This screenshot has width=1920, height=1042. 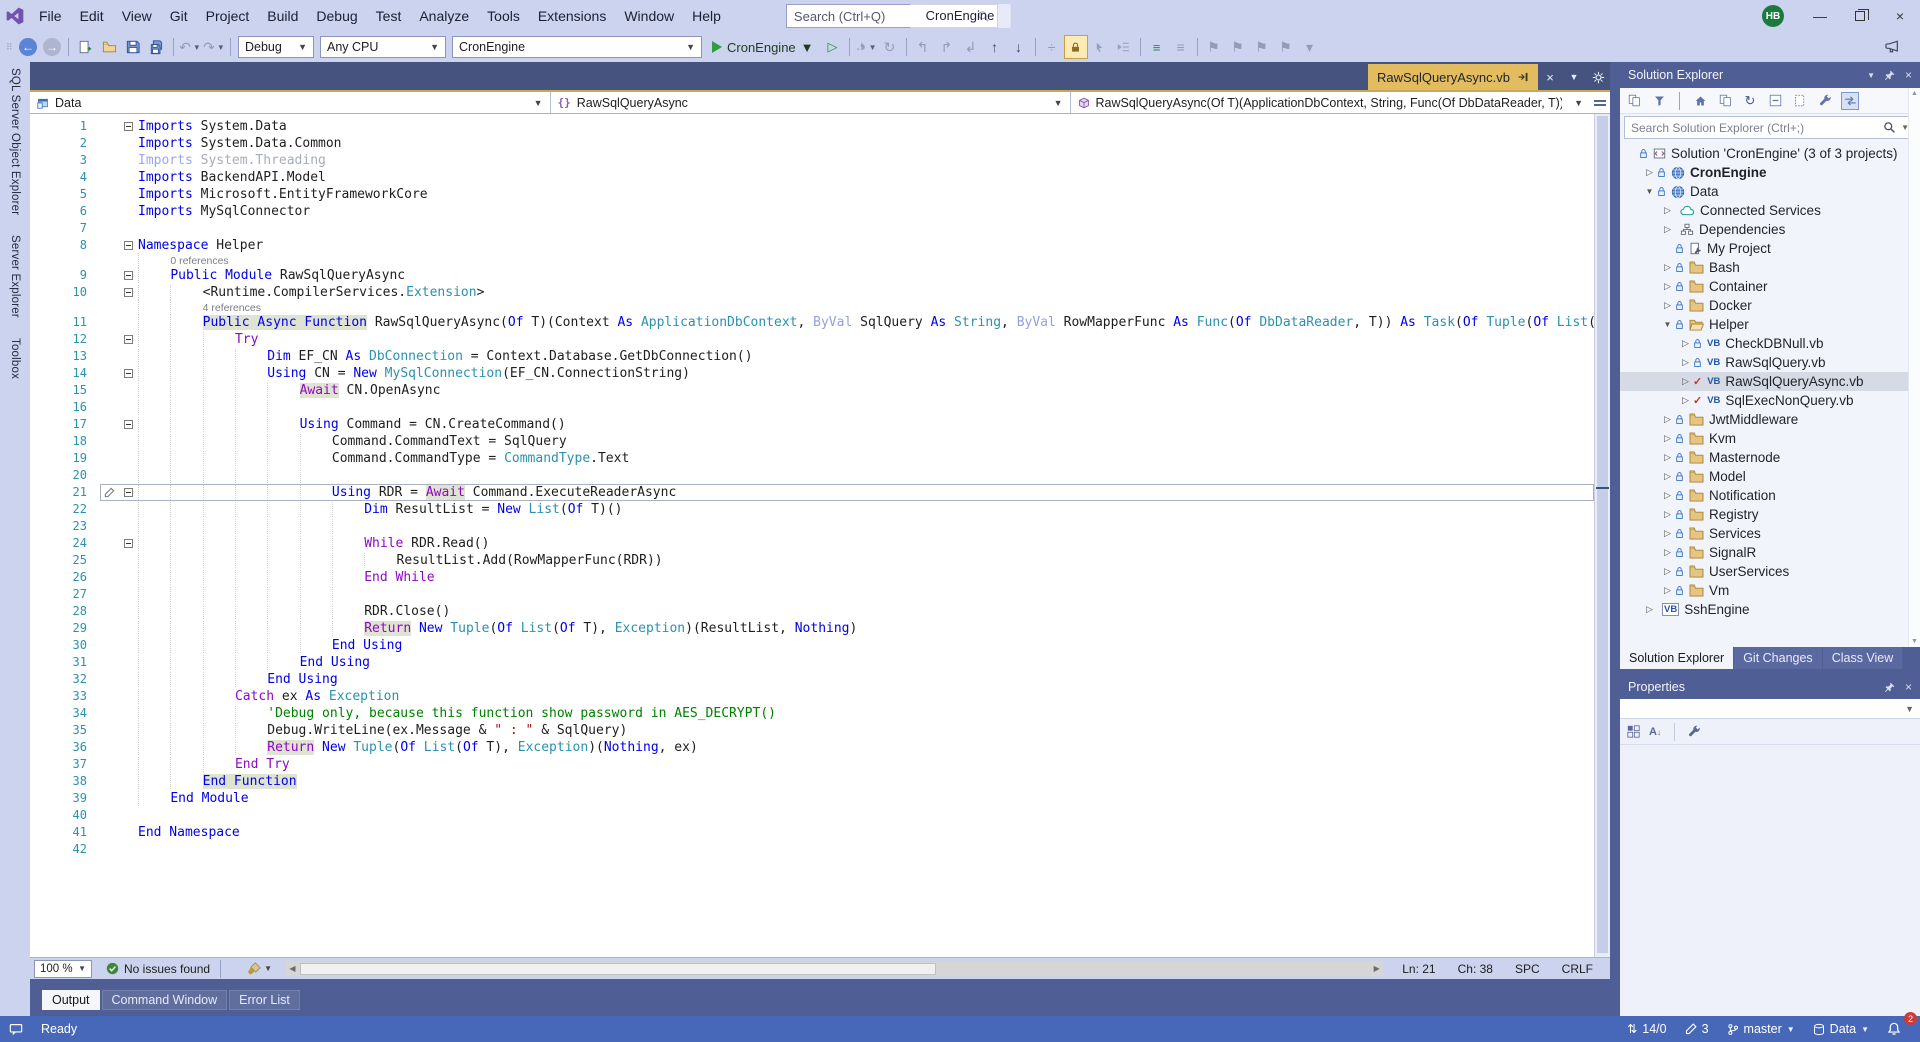 What do you see at coordinates (1262, 47) in the screenshot?
I see `next-bookmark-icon: ⚑` at bounding box center [1262, 47].